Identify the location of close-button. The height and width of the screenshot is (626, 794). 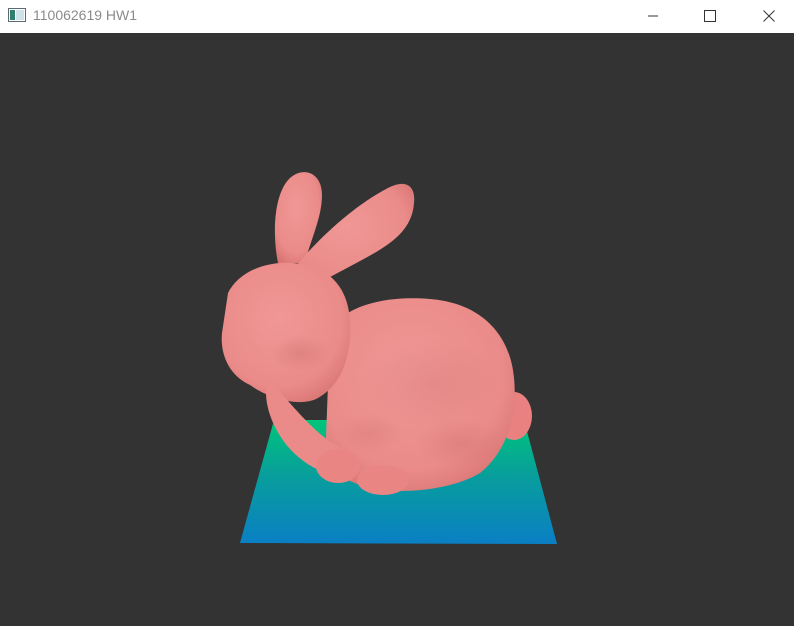
(769, 15).